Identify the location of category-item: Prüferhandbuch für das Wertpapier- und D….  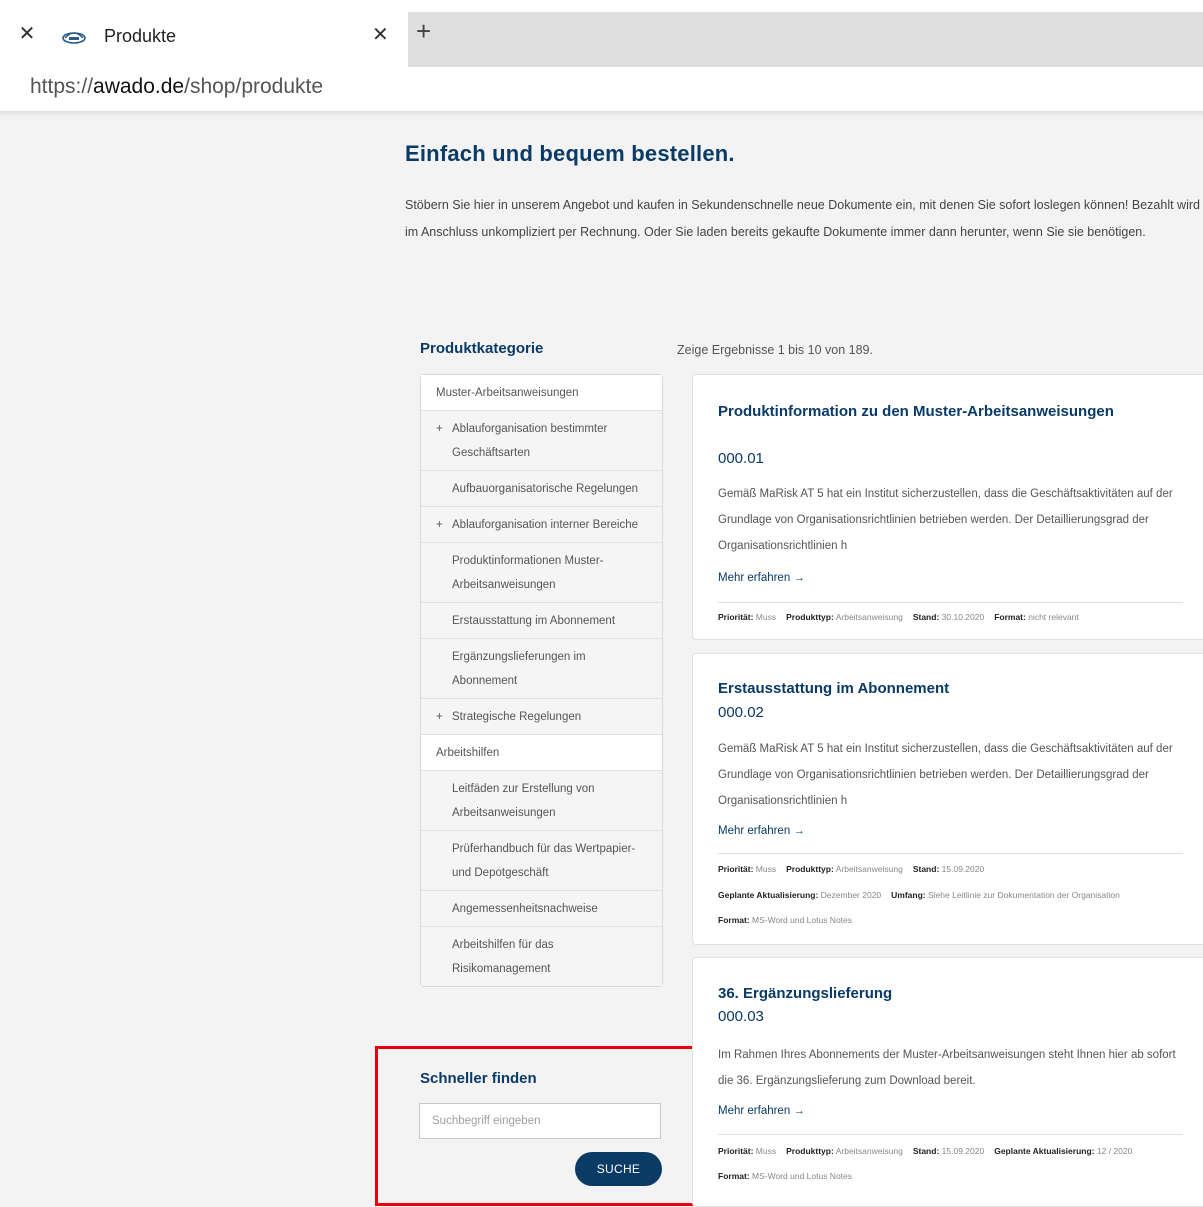
(541, 861).